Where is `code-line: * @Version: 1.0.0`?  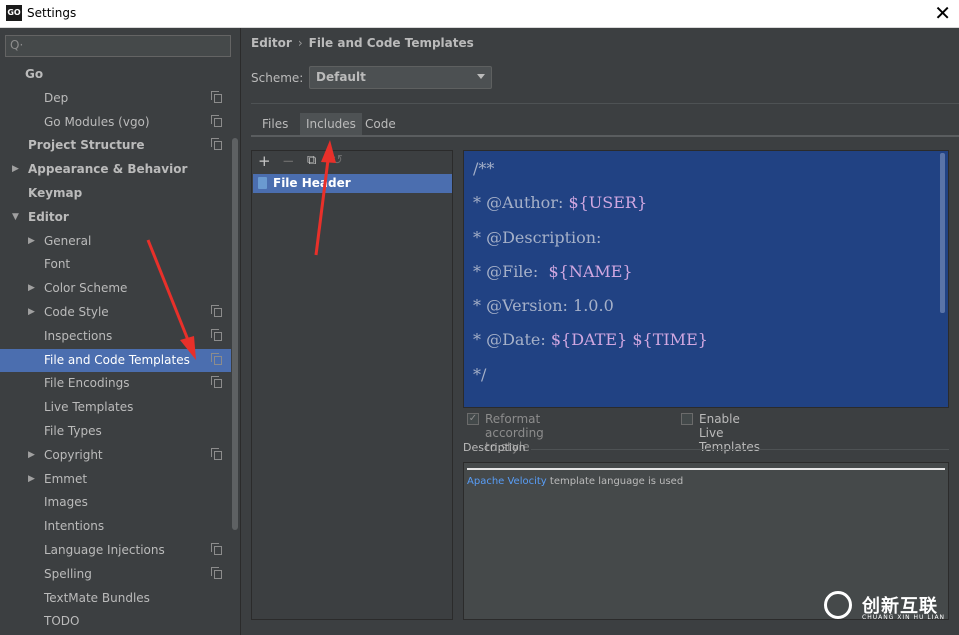 code-line: * @Version: 1.0.0 is located at coordinates (543, 305).